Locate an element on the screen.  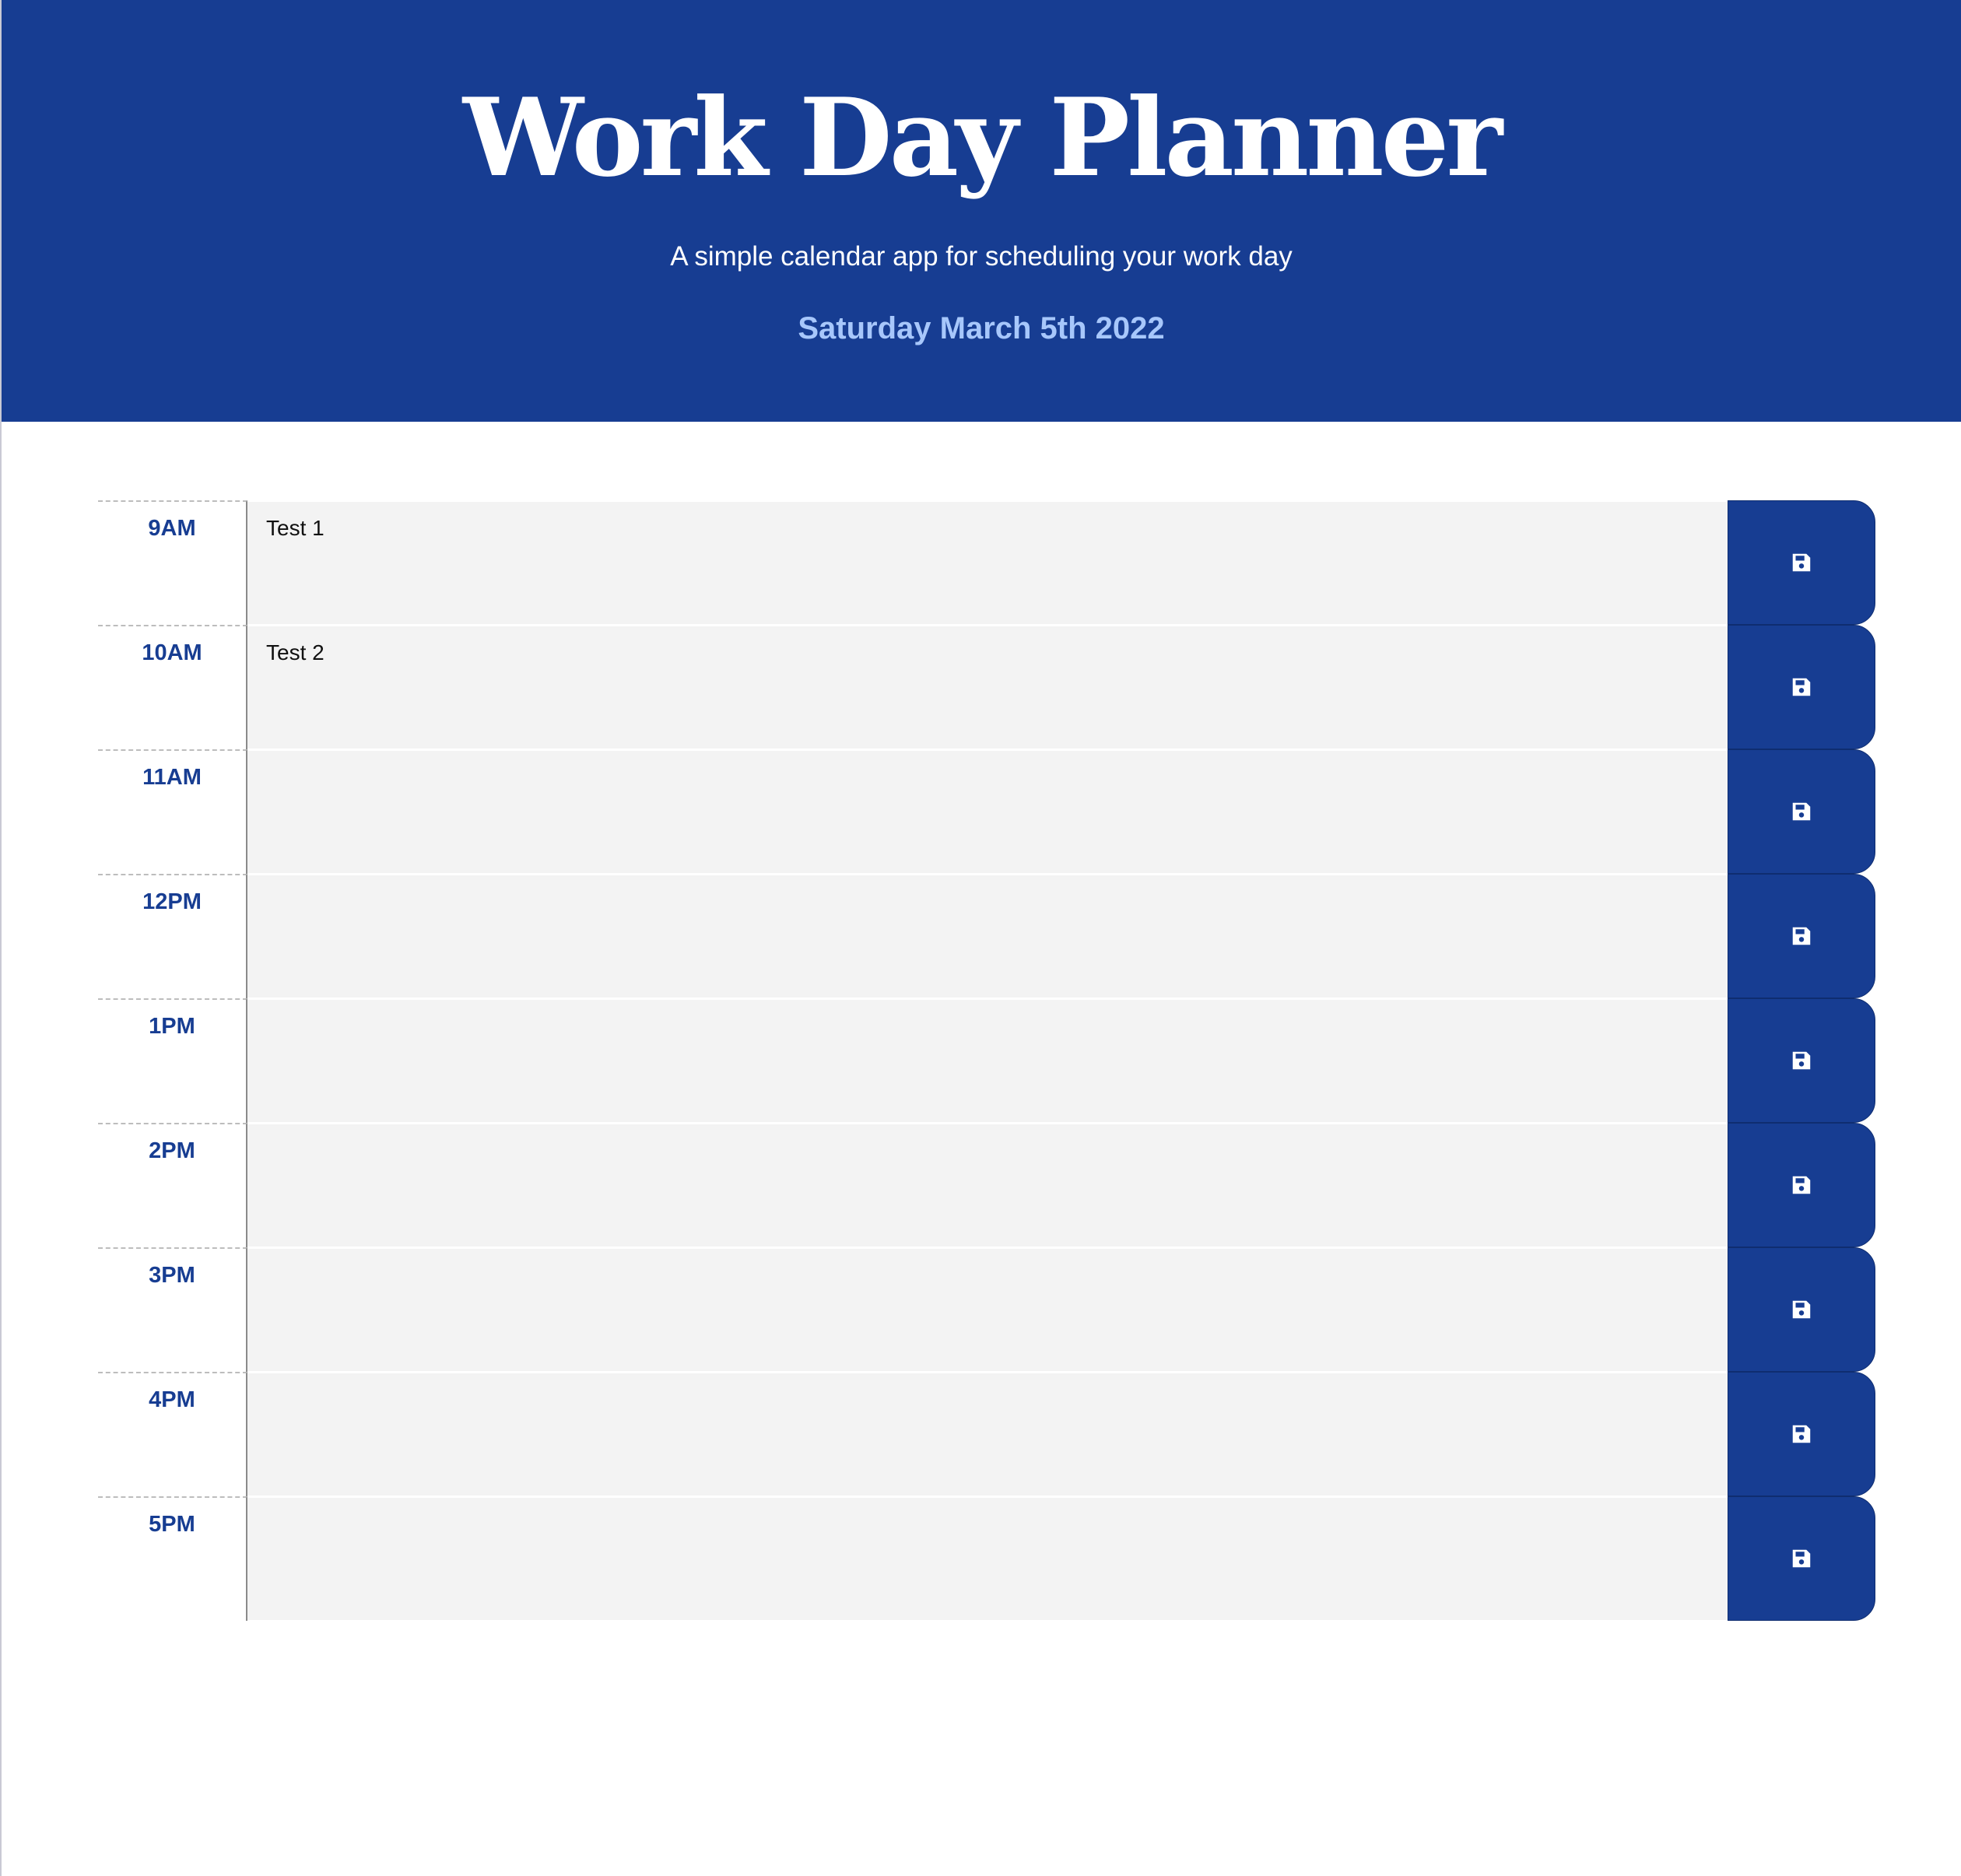
hour-label: 9AM is located at coordinates (172, 562).